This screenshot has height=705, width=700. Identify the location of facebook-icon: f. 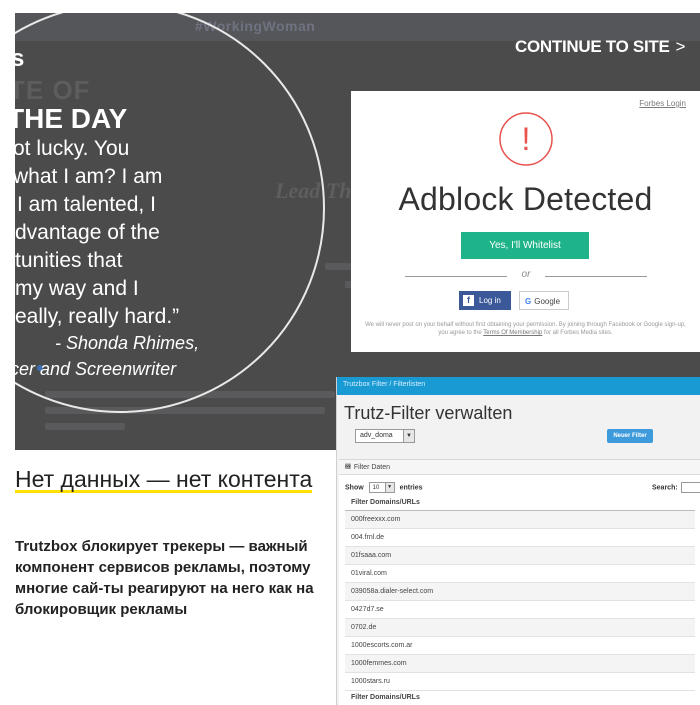
(468, 301).